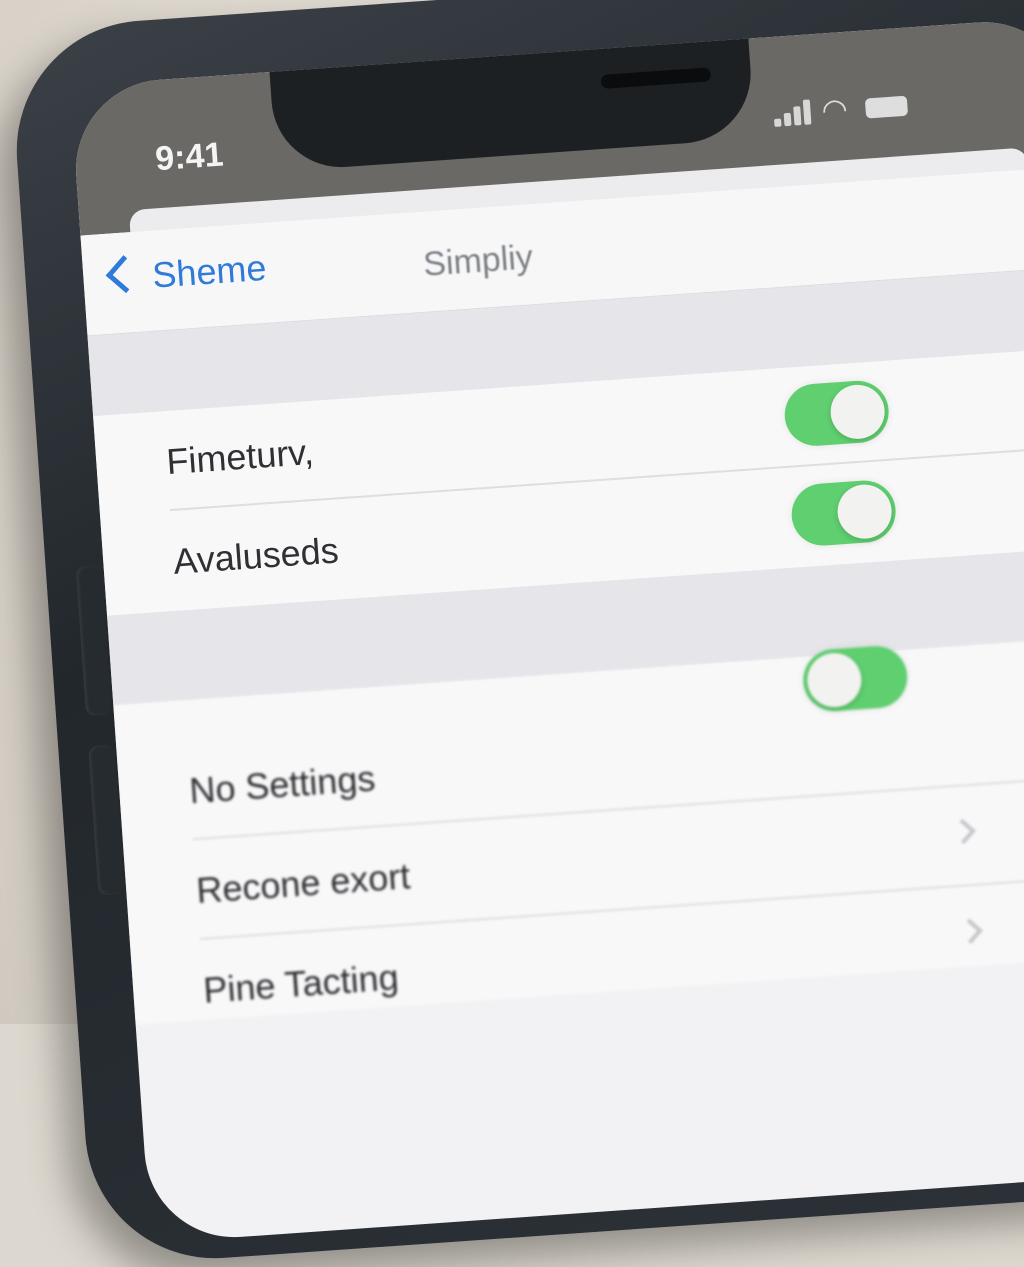 This screenshot has width=1024, height=1267. What do you see at coordinates (282, 784) in the screenshot?
I see `row-label: No Settings` at bounding box center [282, 784].